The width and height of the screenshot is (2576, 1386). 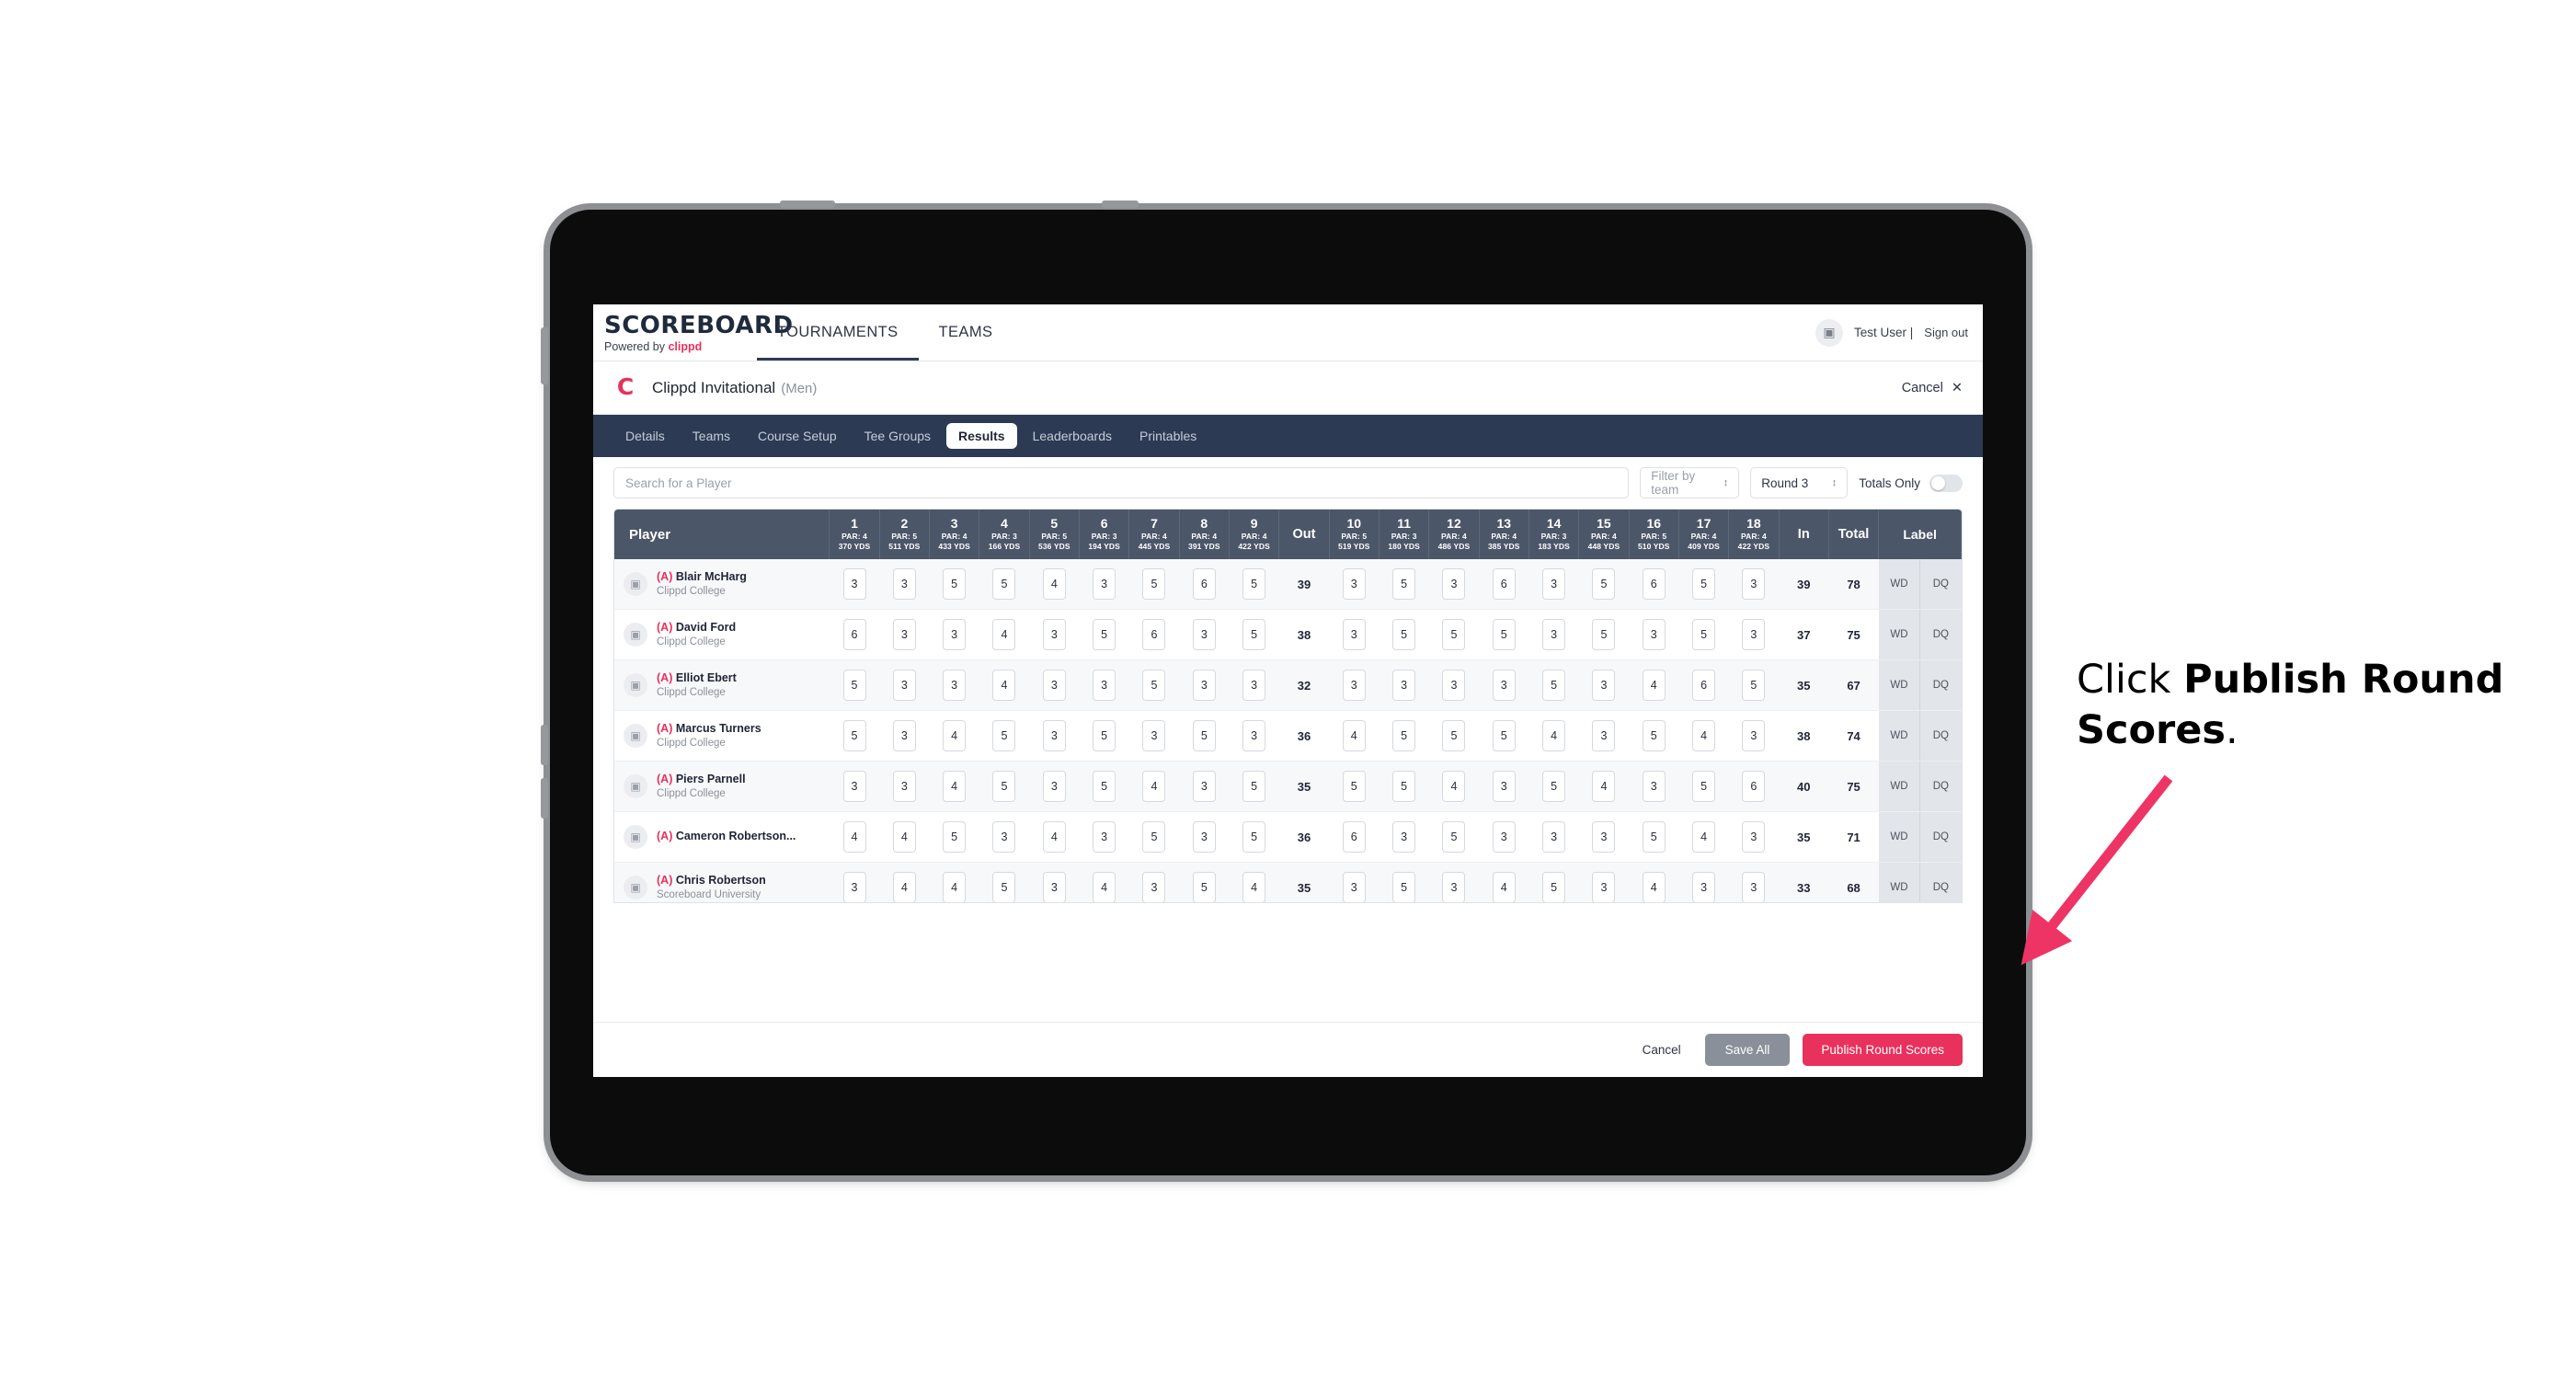 I want to click on score-cell-hole-10: 3, so click(x=1354, y=584).